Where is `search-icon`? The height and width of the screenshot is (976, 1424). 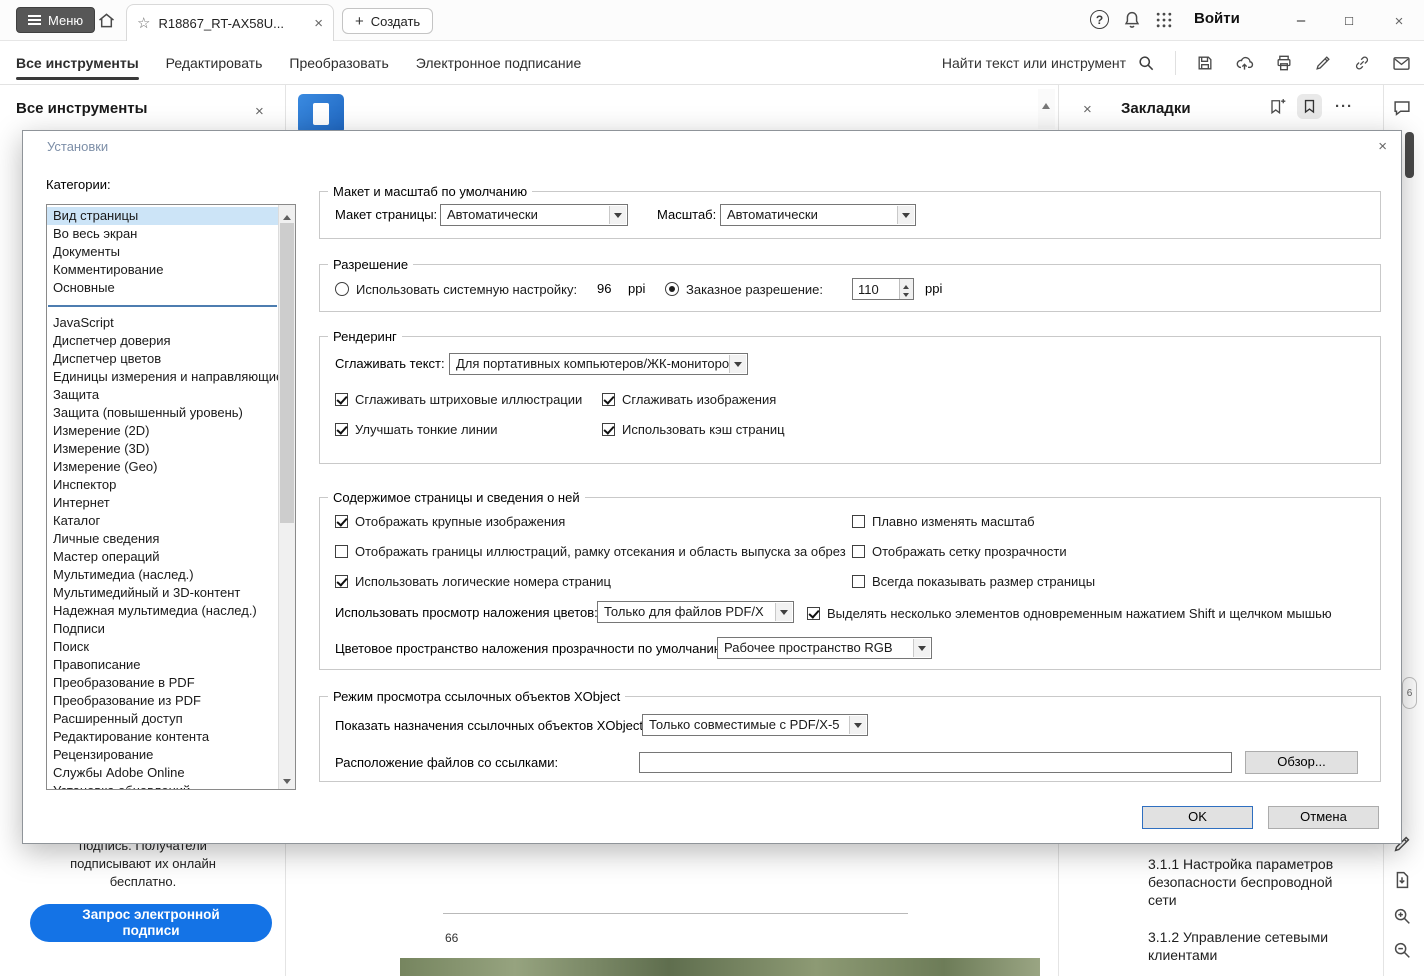
search-icon is located at coordinates (1146, 63).